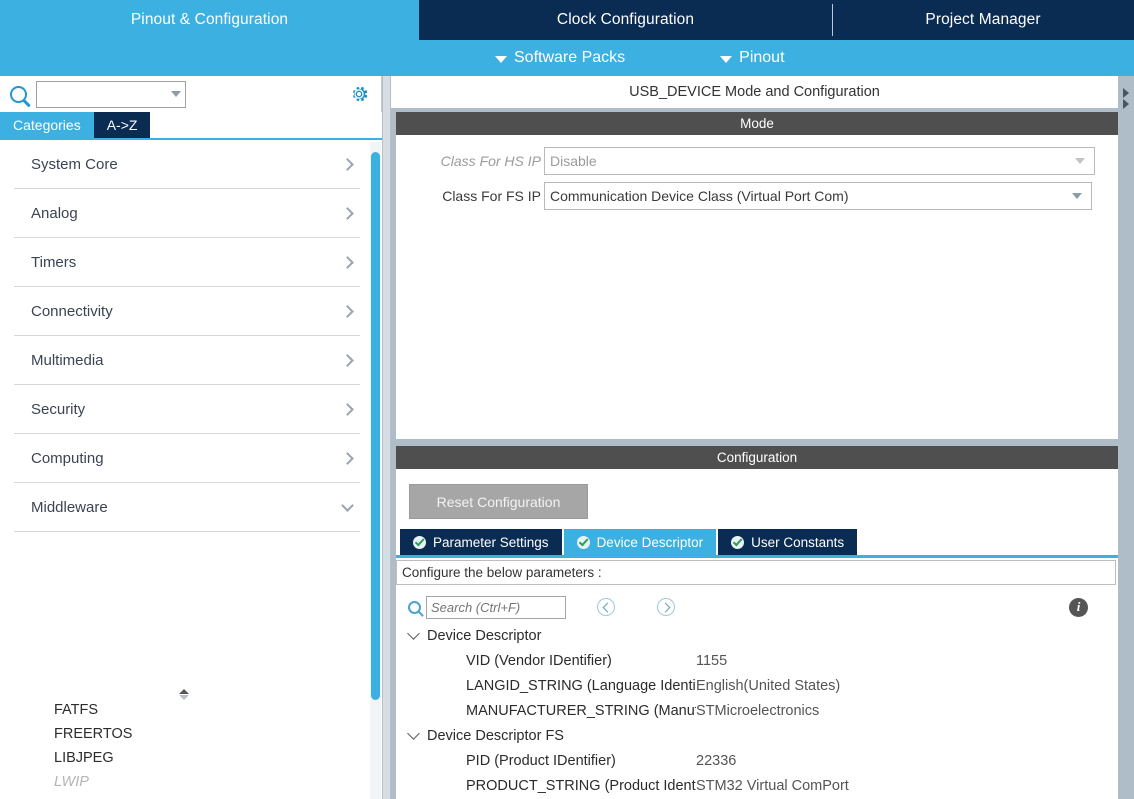 The height and width of the screenshot is (799, 1134). Describe the element at coordinates (187, 164) in the screenshot. I see `sidebar-item-system-core: System Core` at that location.